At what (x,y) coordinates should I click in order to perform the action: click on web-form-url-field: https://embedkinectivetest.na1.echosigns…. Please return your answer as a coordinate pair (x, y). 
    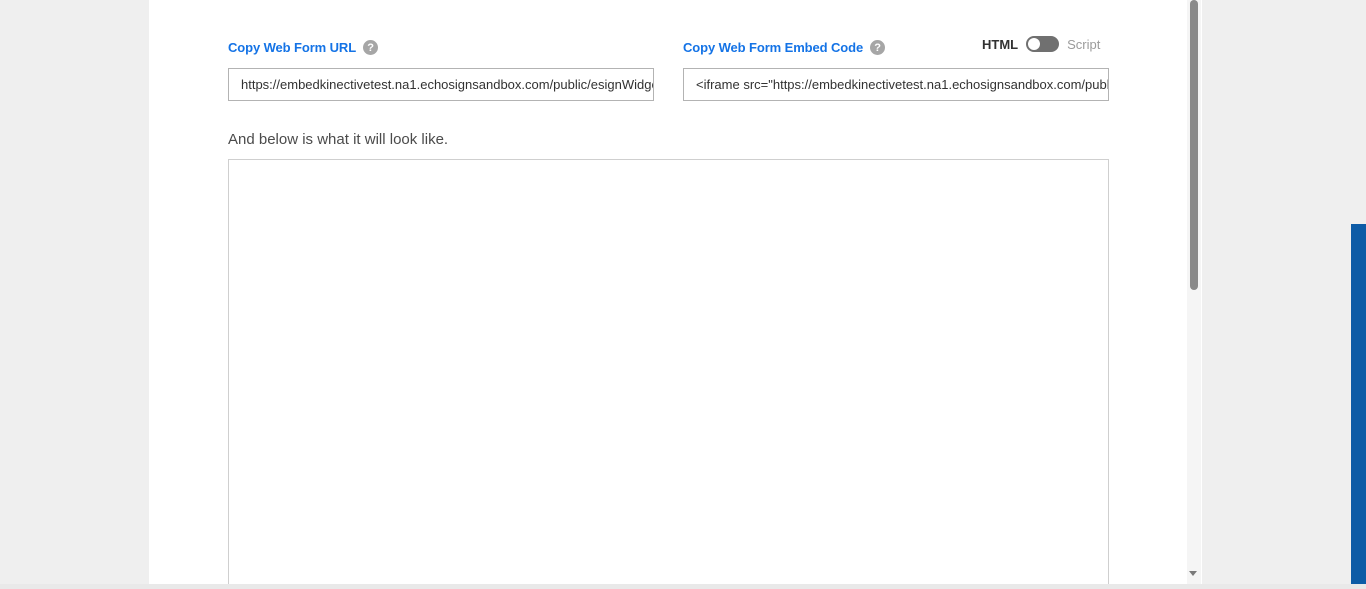
    Looking at the image, I should click on (441, 84).